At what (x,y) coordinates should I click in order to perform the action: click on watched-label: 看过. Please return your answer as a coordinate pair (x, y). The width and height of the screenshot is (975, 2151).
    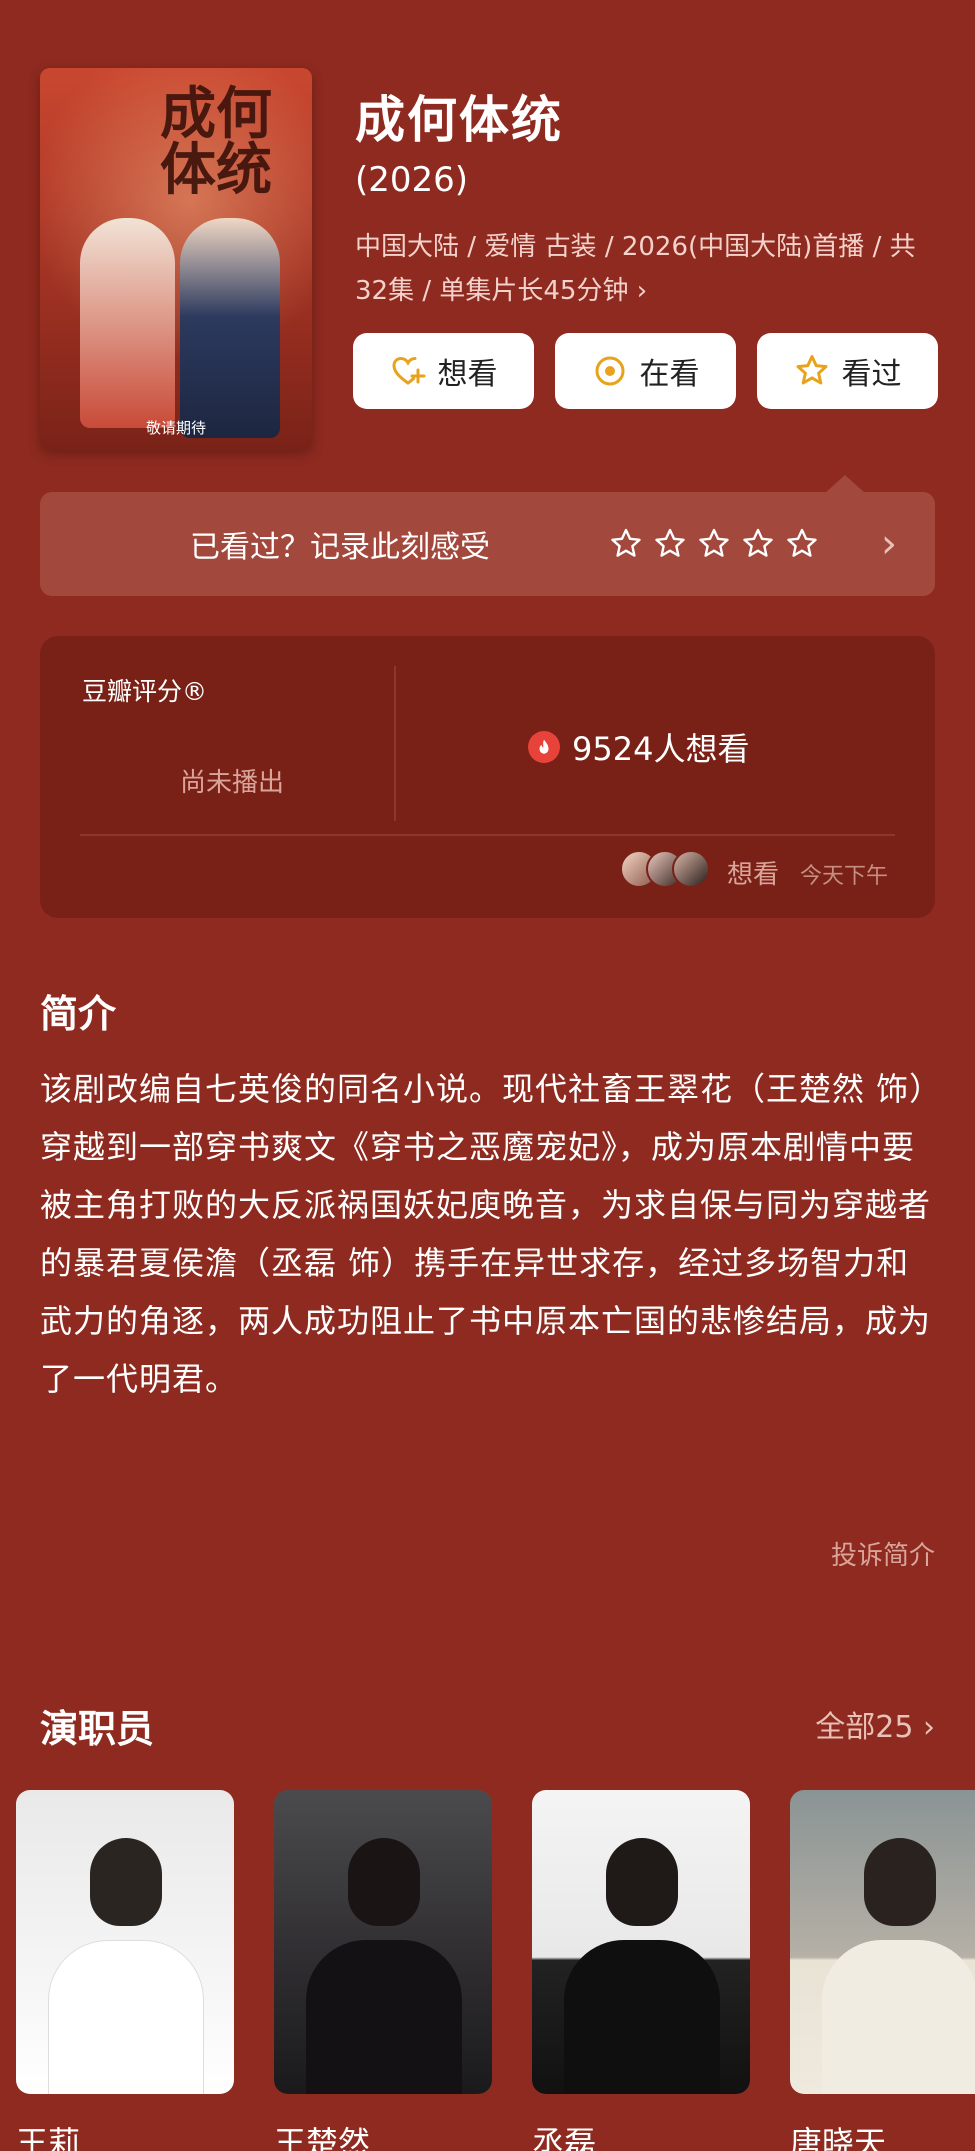
    Looking at the image, I should click on (871, 374).